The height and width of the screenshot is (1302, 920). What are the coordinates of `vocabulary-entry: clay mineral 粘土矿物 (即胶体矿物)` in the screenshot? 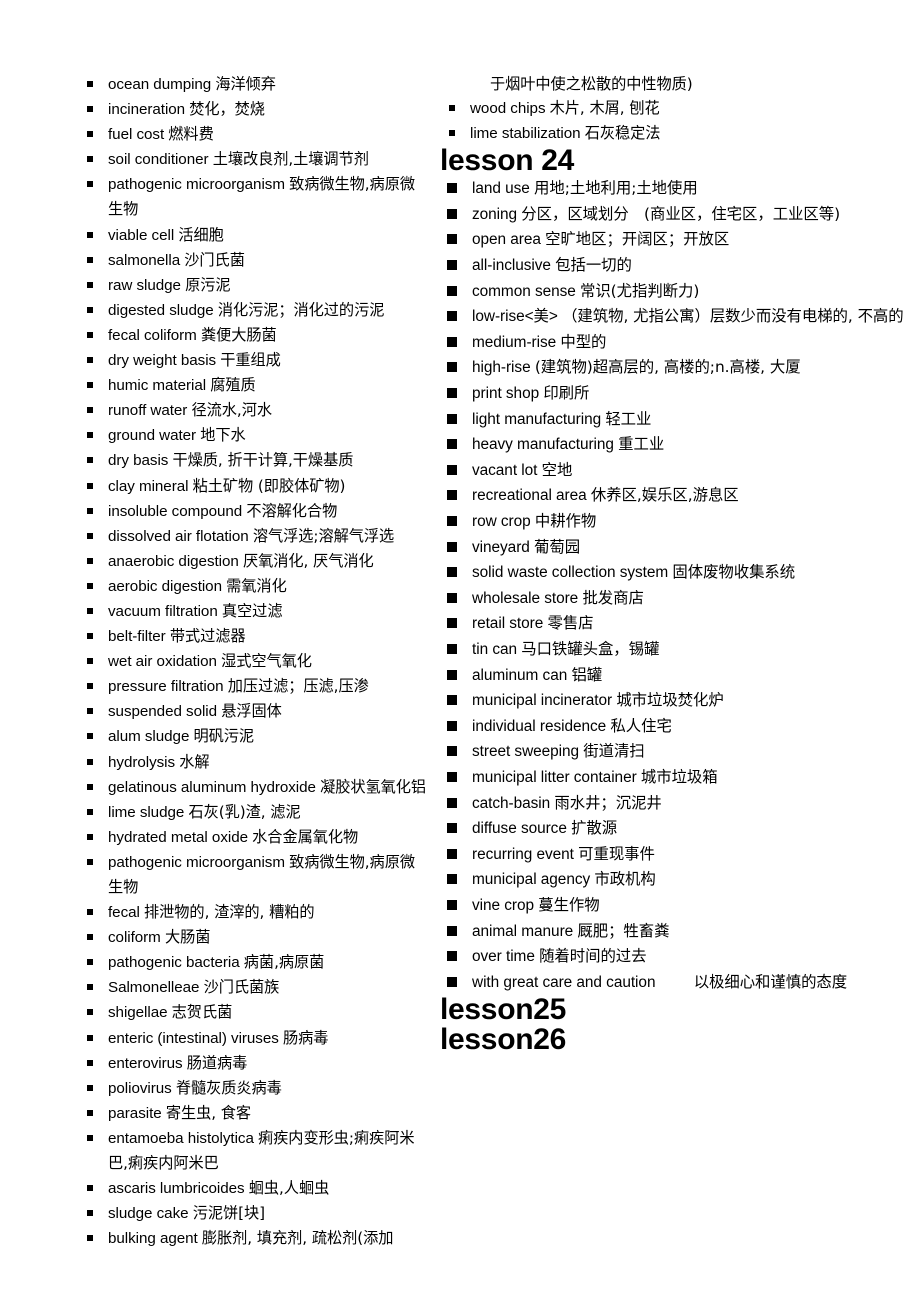 It's located at (254, 486).